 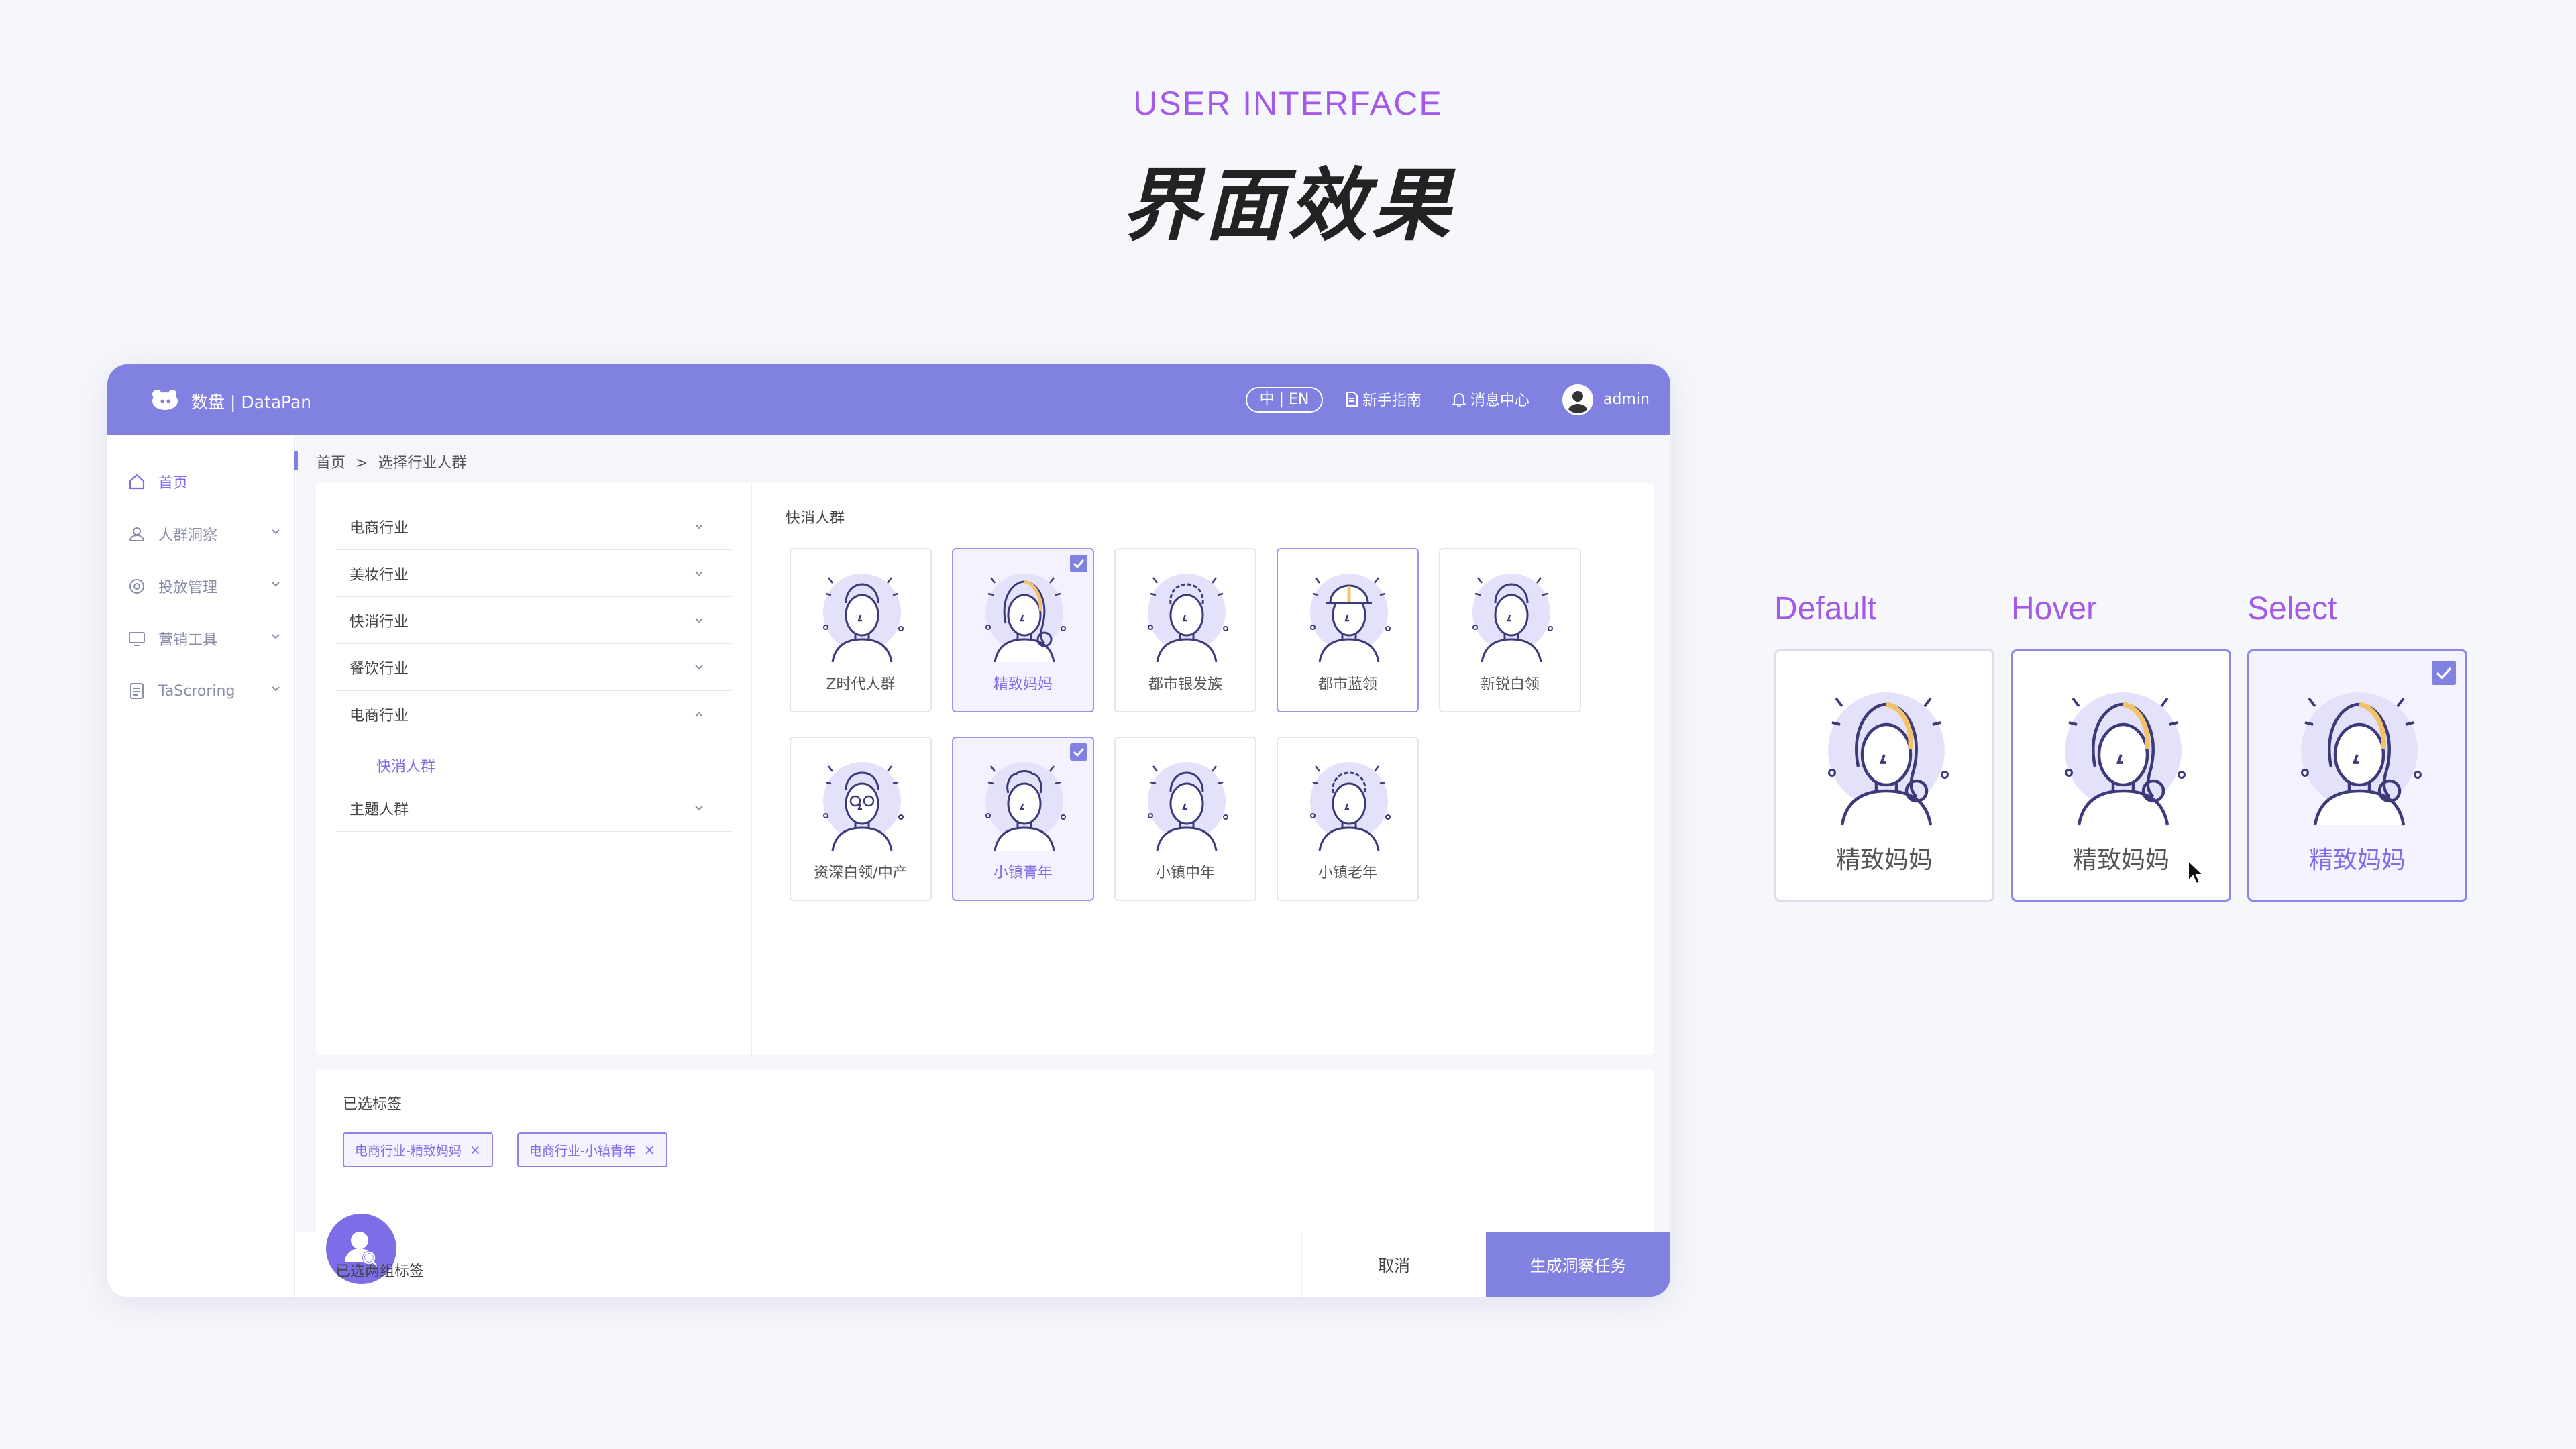 I want to click on persona-label: 小镇老年, so click(x=1347, y=873).